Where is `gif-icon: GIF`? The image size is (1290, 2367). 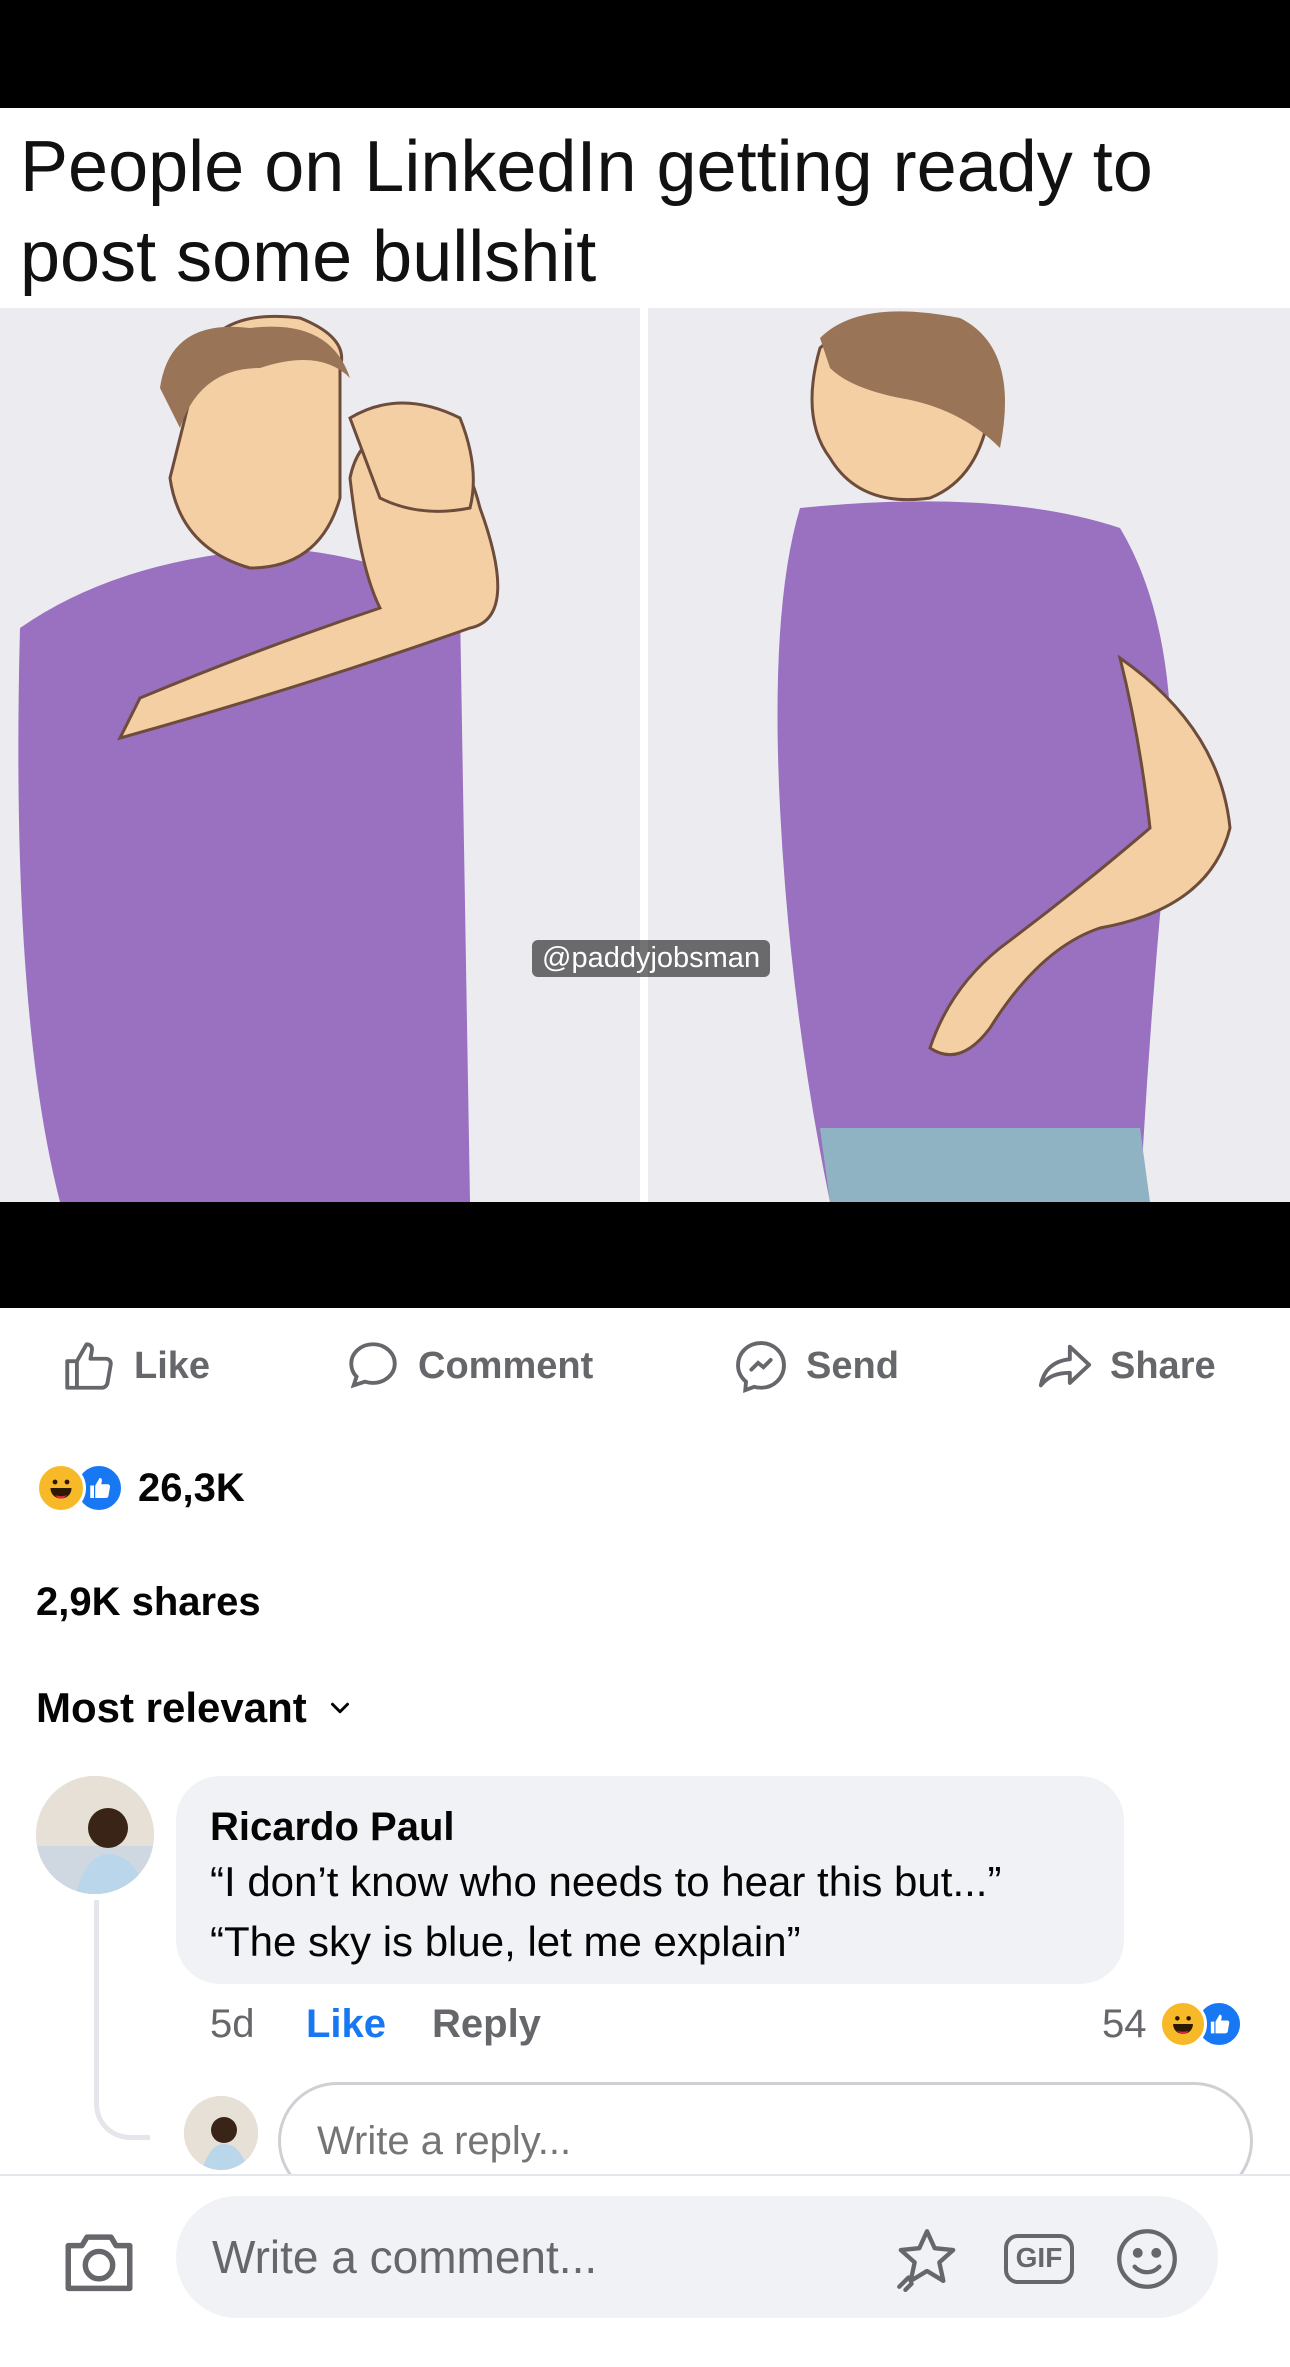 gif-icon: GIF is located at coordinates (1039, 2259).